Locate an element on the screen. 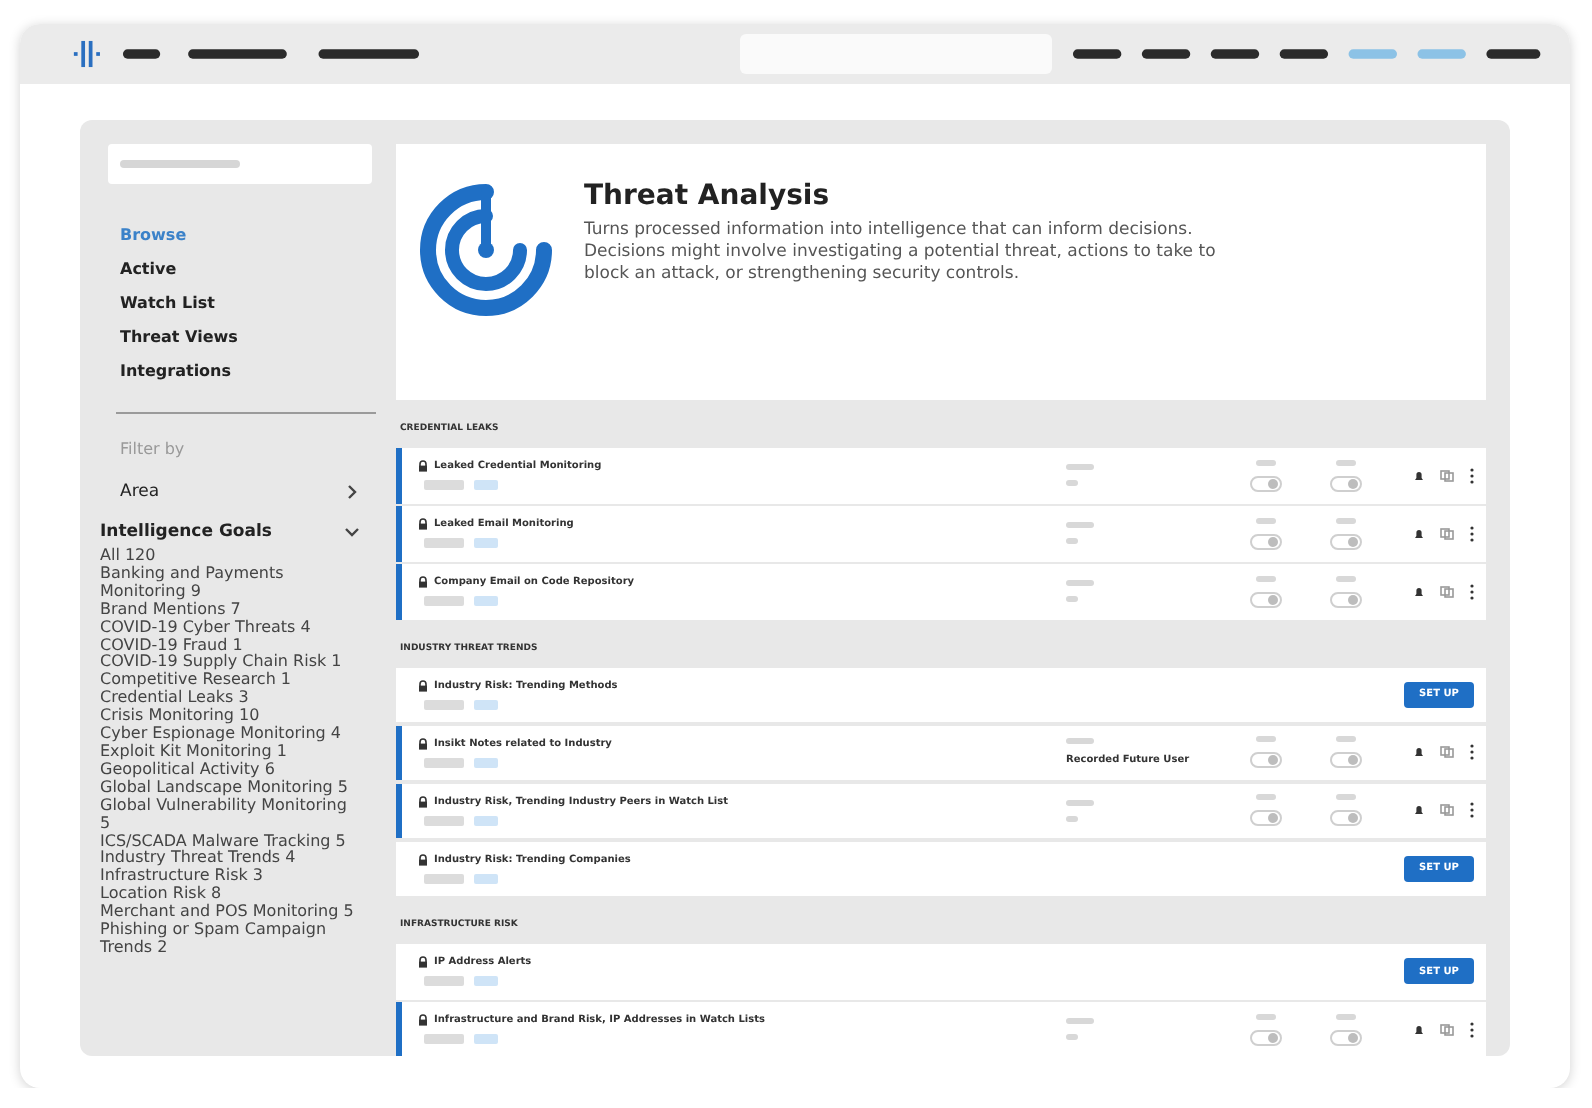 This screenshot has height=1108, width=1592. filter-option: Brand Mentions 7 is located at coordinates (228, 610).